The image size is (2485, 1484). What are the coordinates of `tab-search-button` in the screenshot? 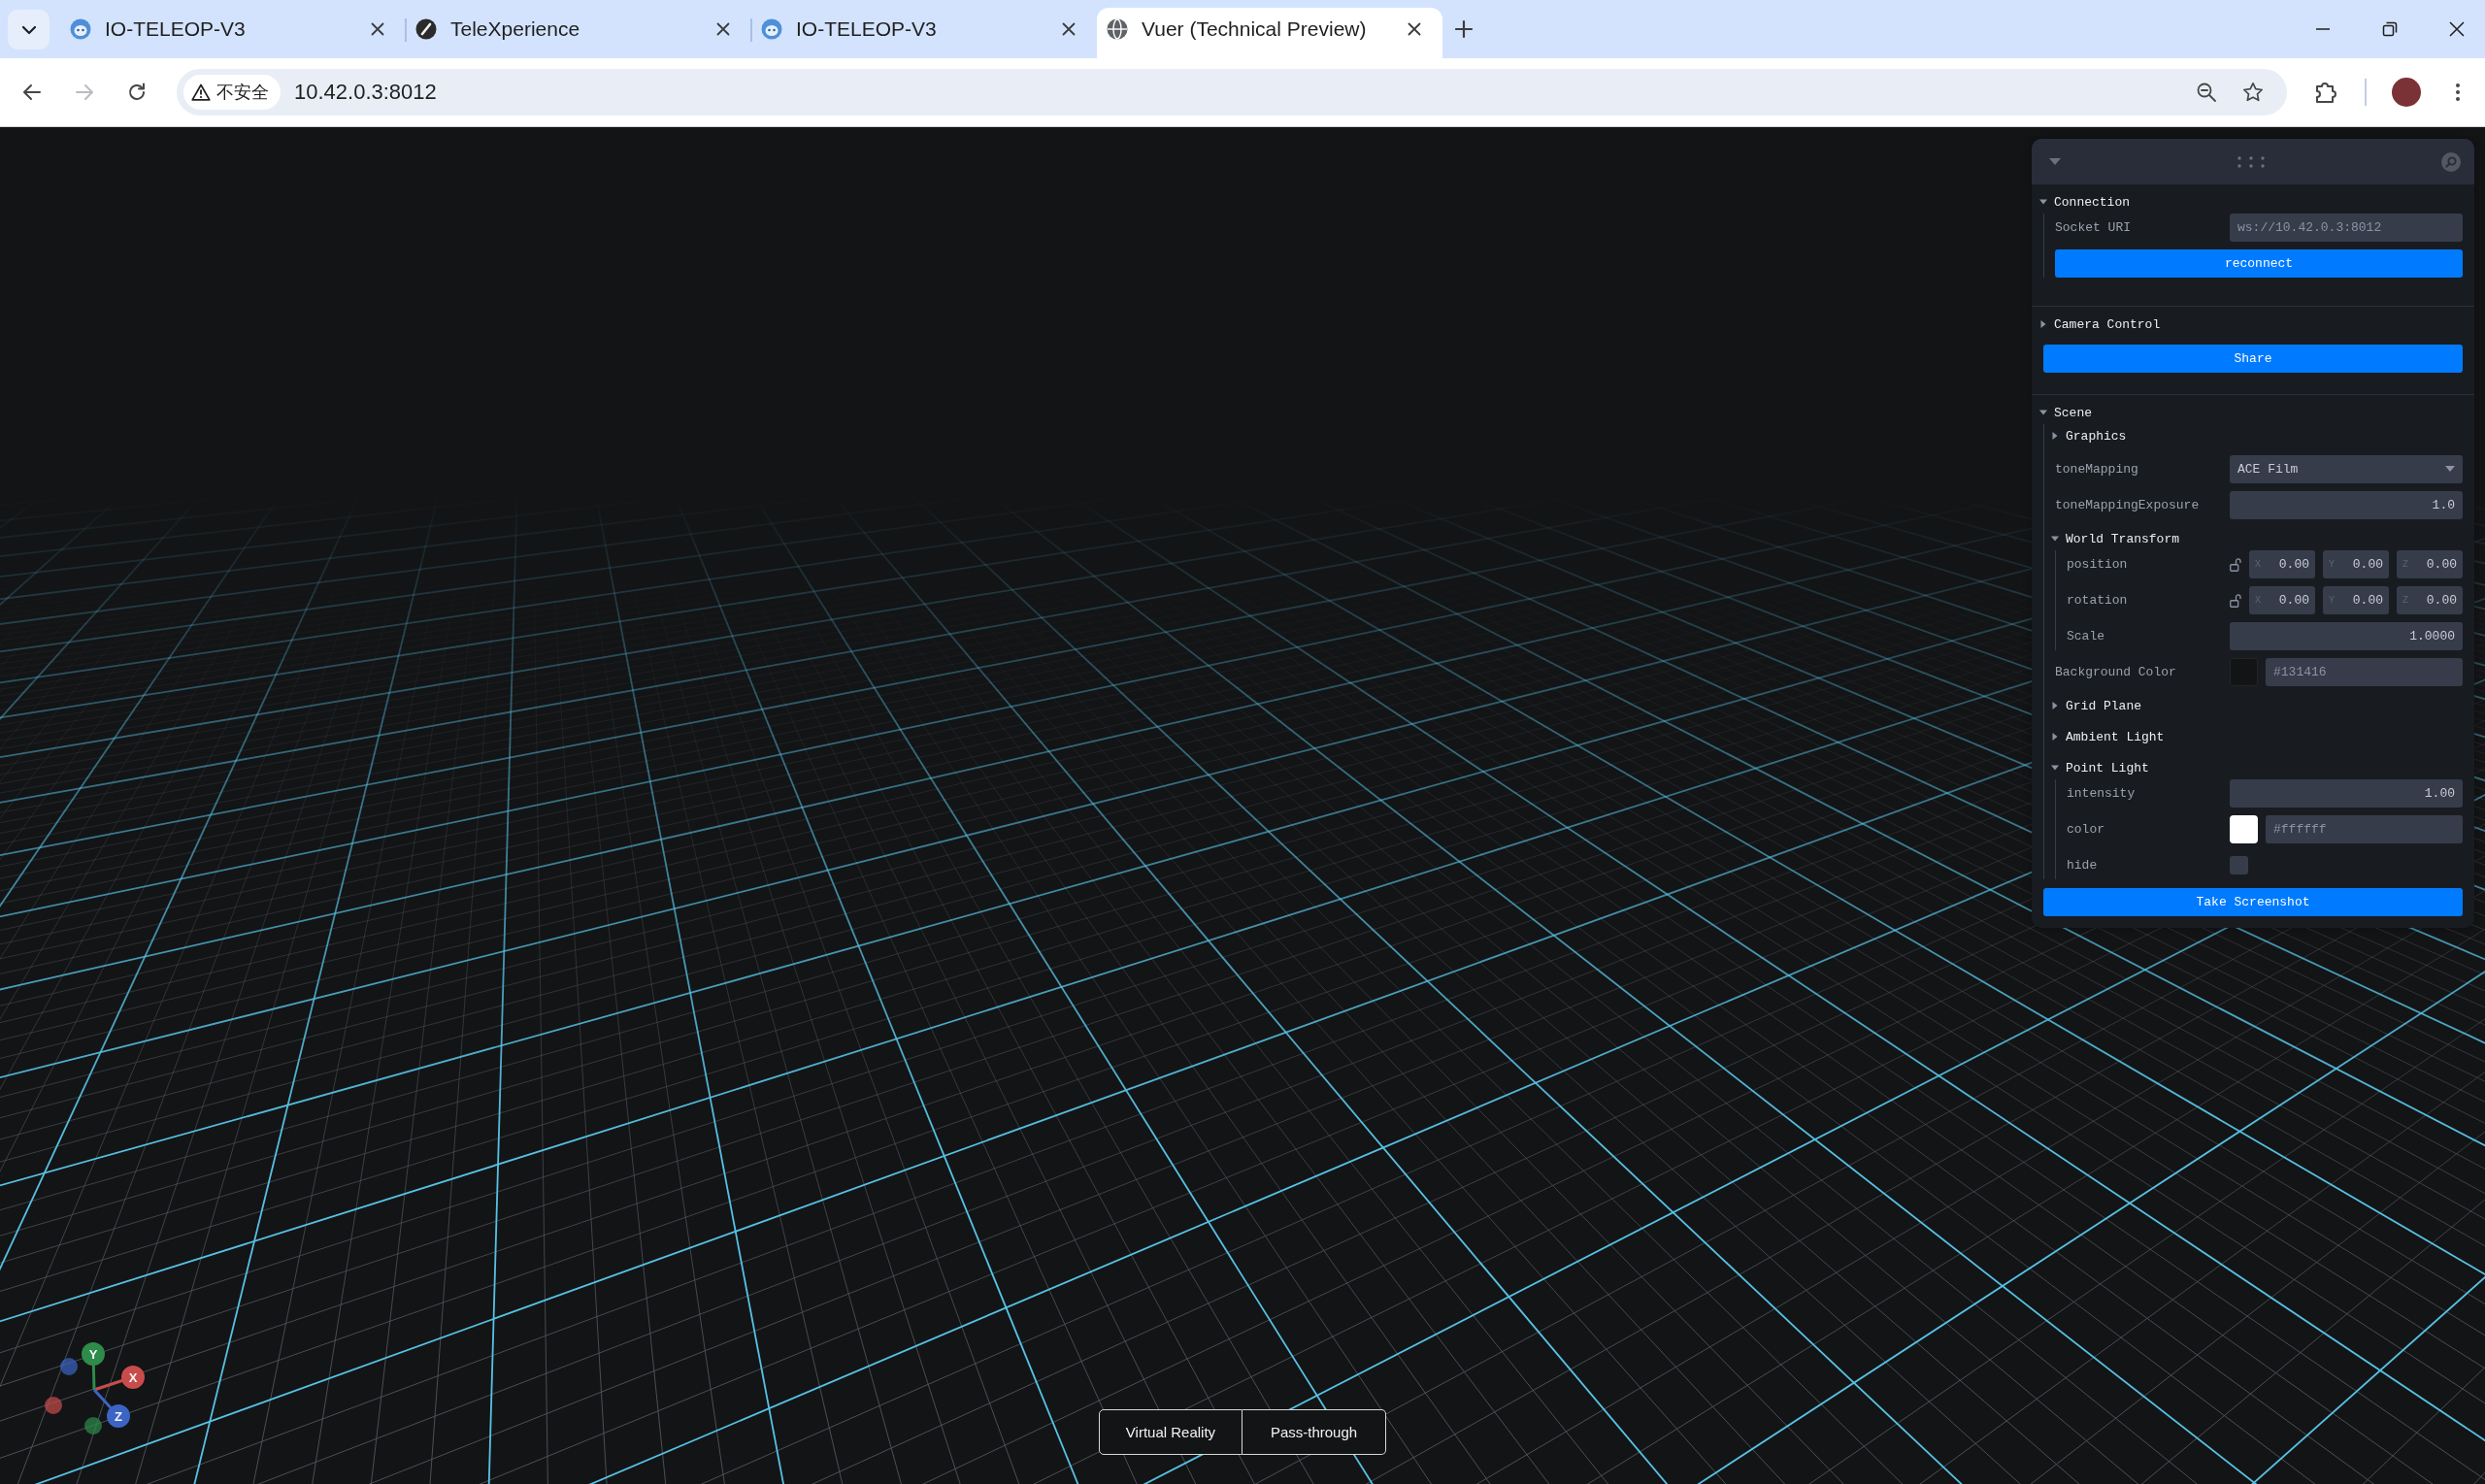 It's located at (29, 29).